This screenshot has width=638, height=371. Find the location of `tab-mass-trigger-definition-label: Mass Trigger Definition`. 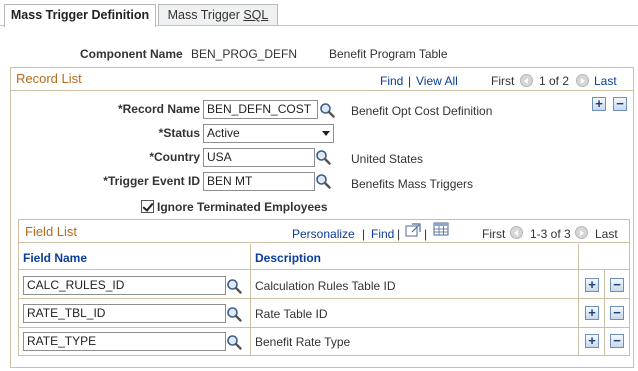

tab-mass-trigger-definition-label: Mass Trigger Definition is located at coordinates (80, 15).